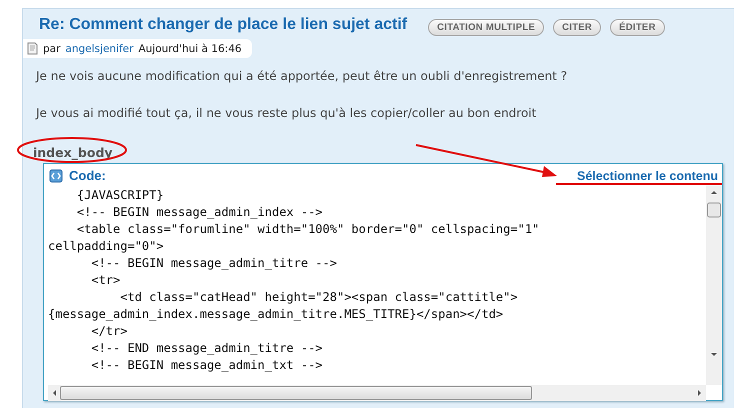 The image size is (739, 408). Describe the element at coordinates (286, 113) in the screenshot. I see `post-paragraph: Je vous ai modifié tout ça, il ne vous reste plus qu'à les copier/coller au bon endroit` at that location.